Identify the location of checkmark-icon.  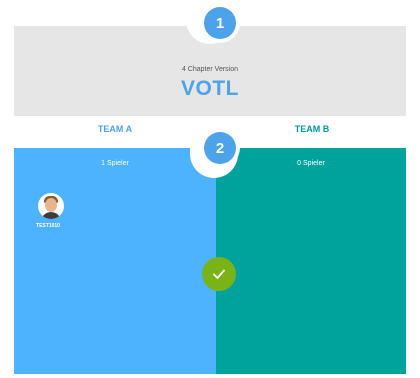
(219, 274).